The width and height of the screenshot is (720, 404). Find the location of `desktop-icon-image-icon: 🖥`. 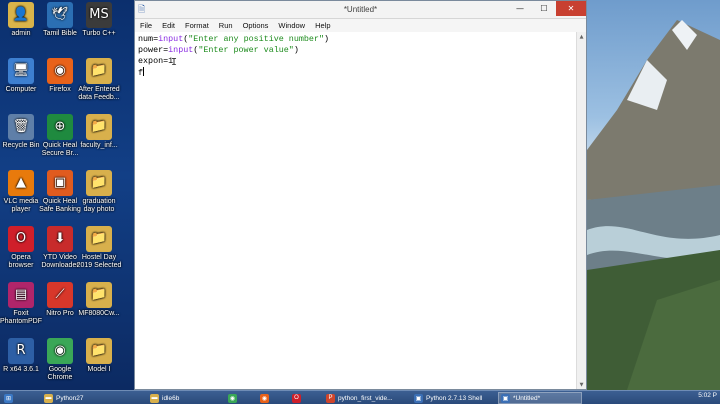

desktop-icon-image-icon: 🖥 is located at coordinates (21, 71).